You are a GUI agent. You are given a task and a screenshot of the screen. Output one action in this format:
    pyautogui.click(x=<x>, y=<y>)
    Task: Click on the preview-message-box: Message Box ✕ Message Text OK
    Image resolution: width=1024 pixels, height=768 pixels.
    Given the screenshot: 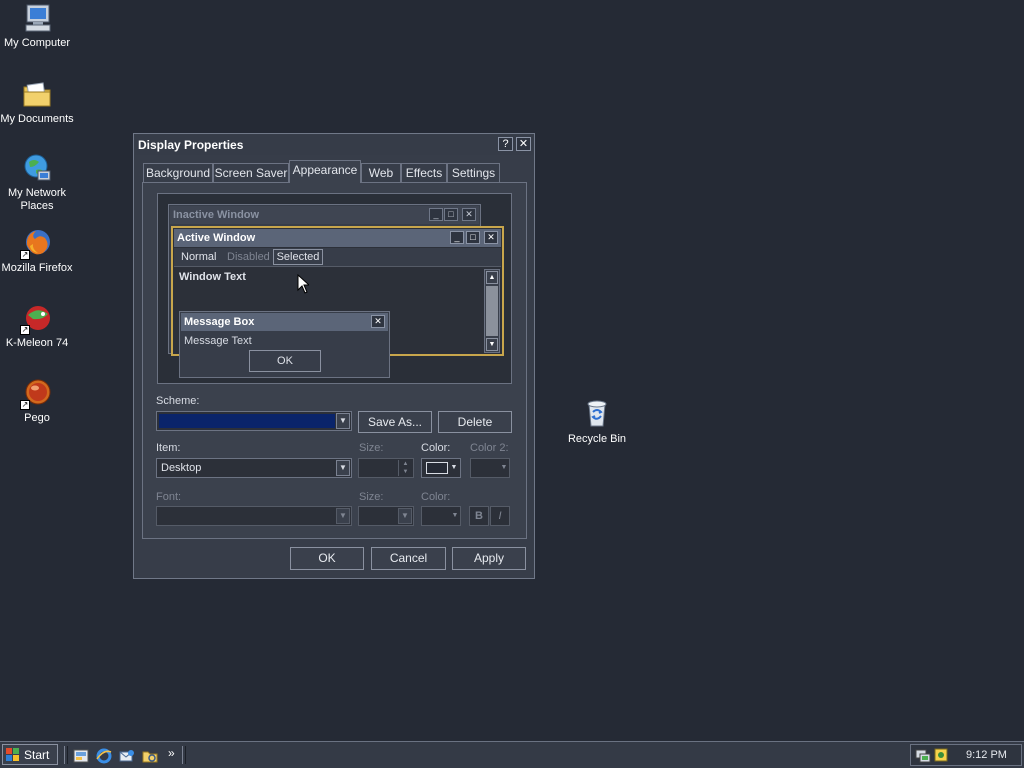 What is the action you would take?
    pyautogui.click(x=284, y=344)
    